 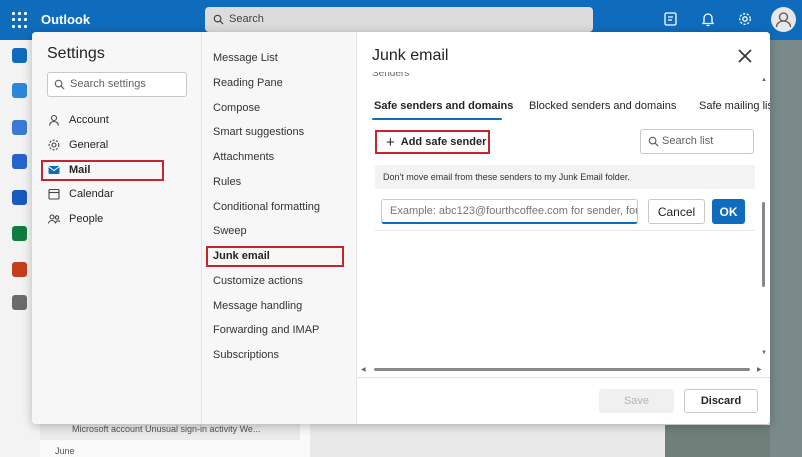 I want to click on settings-title: Settings, so click(x=76, y=53).